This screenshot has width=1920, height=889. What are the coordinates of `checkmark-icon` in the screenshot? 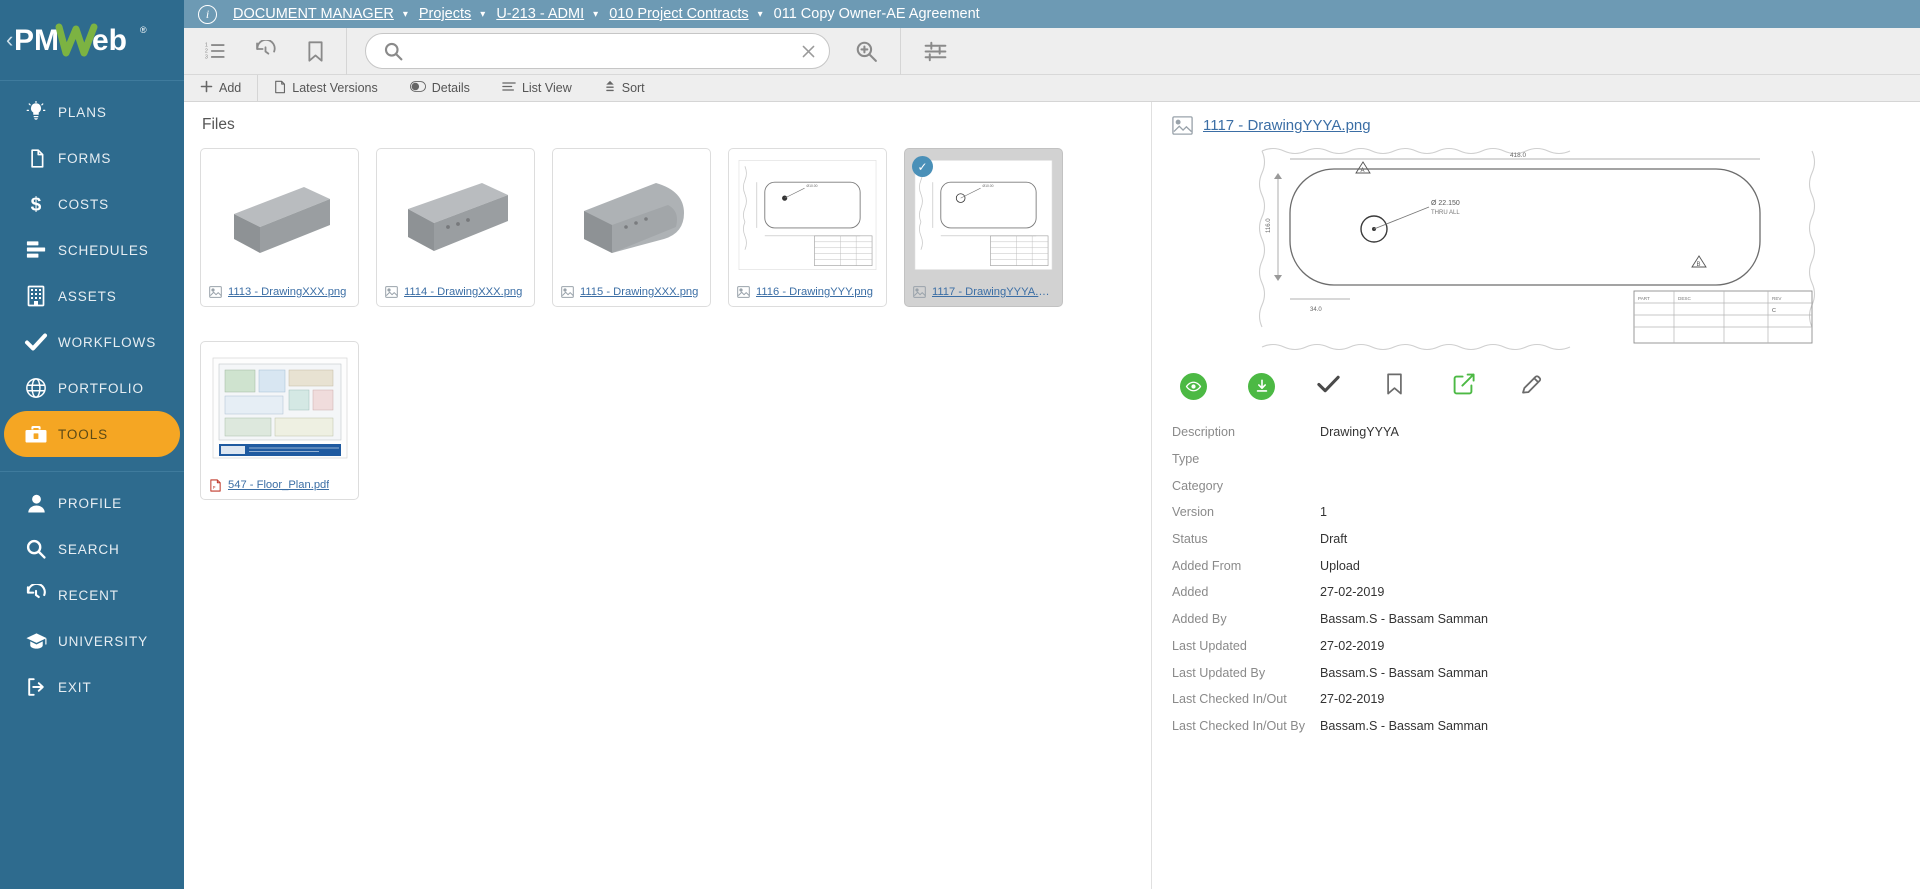 It's located at (1328, 386).